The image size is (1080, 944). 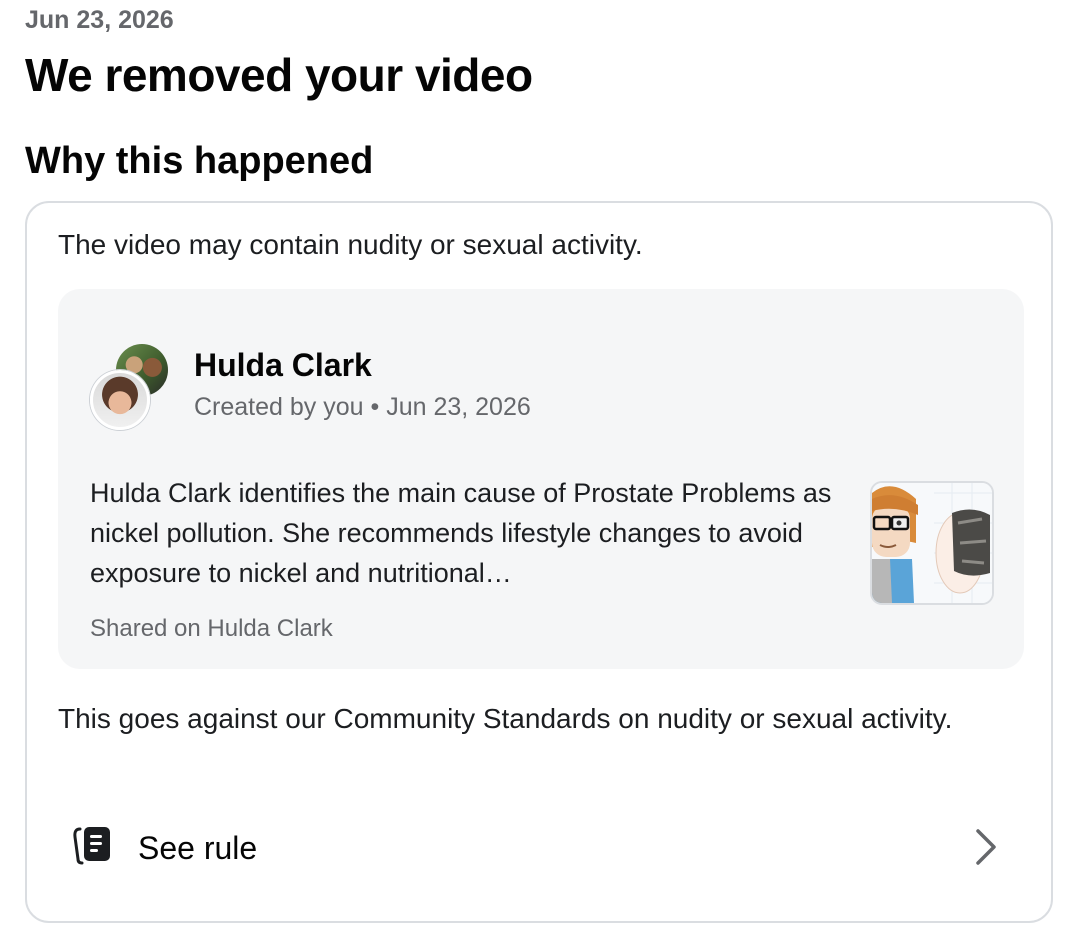 I want to click on see-rule-label: See rule, so click(x=198, y=848).